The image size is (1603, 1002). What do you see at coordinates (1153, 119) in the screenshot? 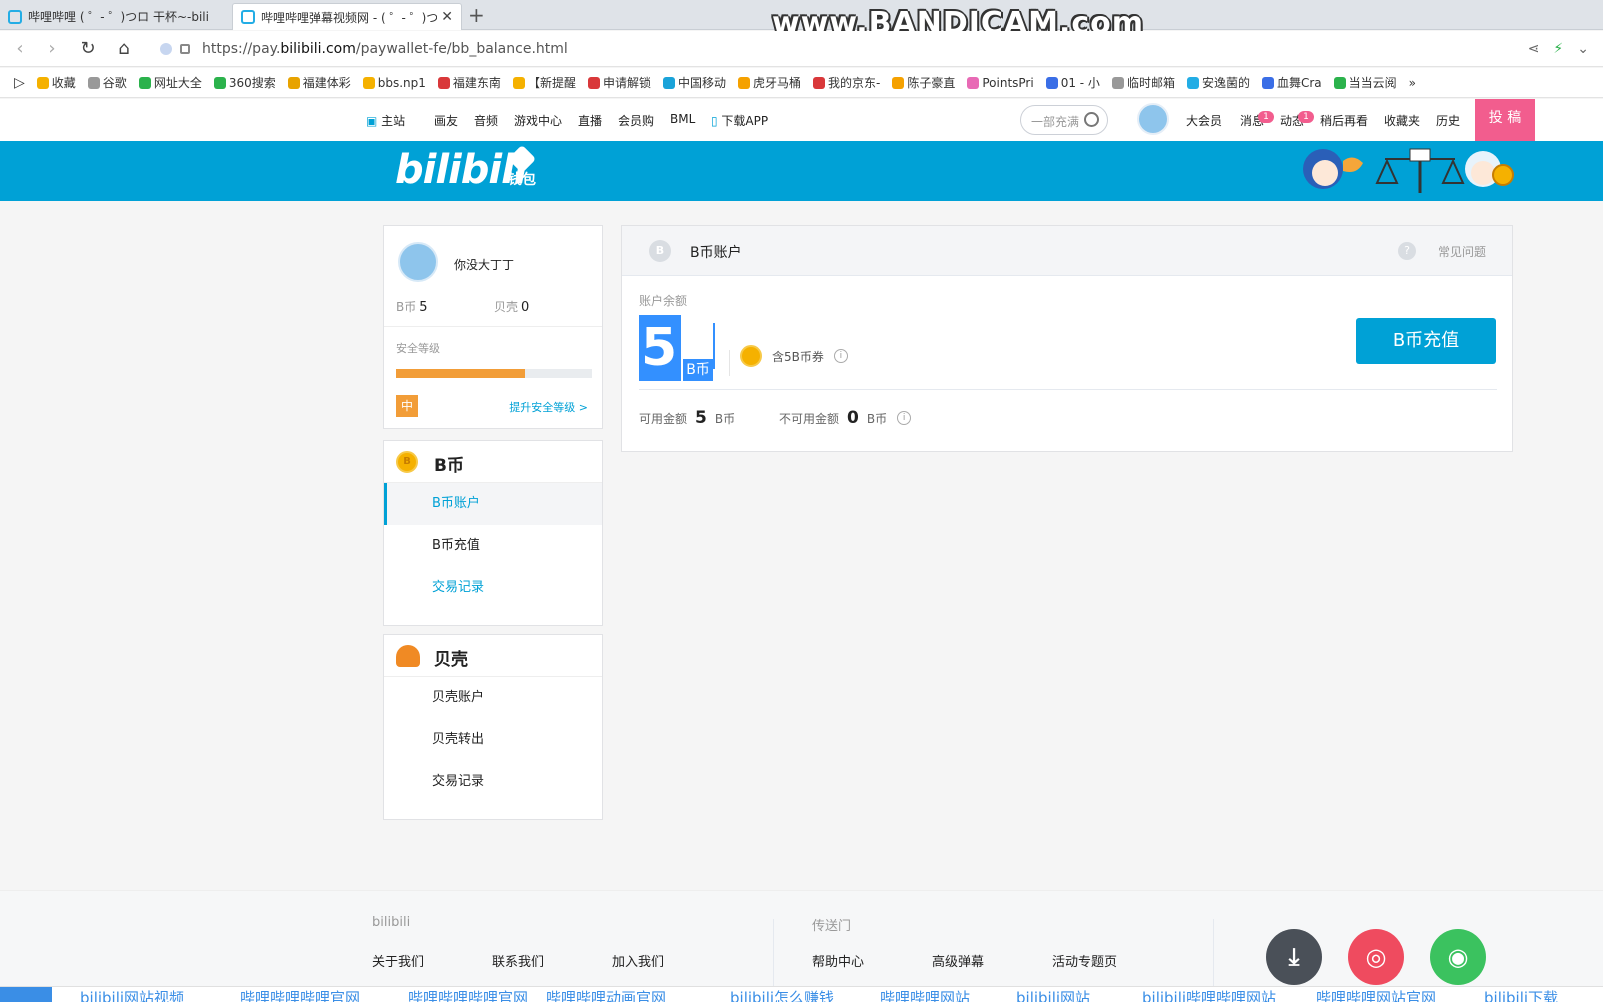
I see `user-avatar` at bounding box center [1153, 119].